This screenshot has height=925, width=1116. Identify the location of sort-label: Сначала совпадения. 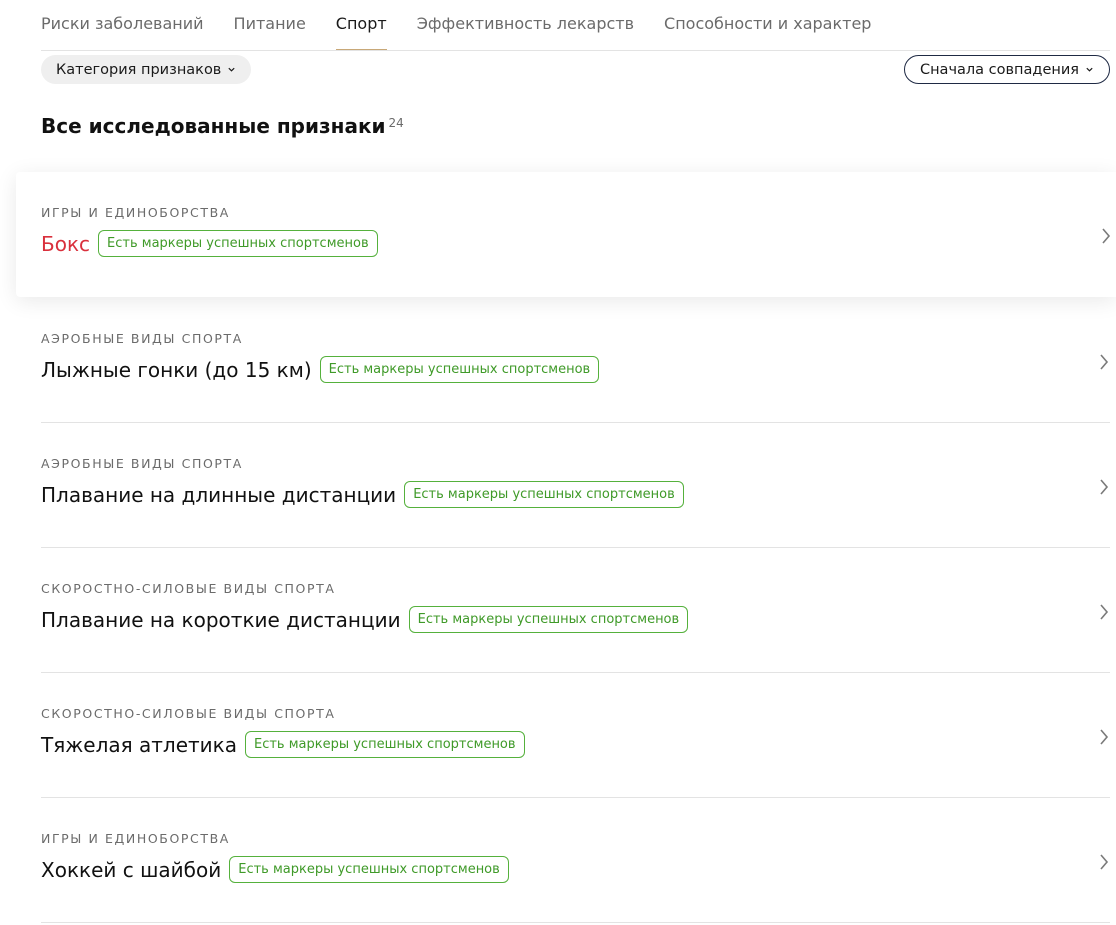
(999, 69).